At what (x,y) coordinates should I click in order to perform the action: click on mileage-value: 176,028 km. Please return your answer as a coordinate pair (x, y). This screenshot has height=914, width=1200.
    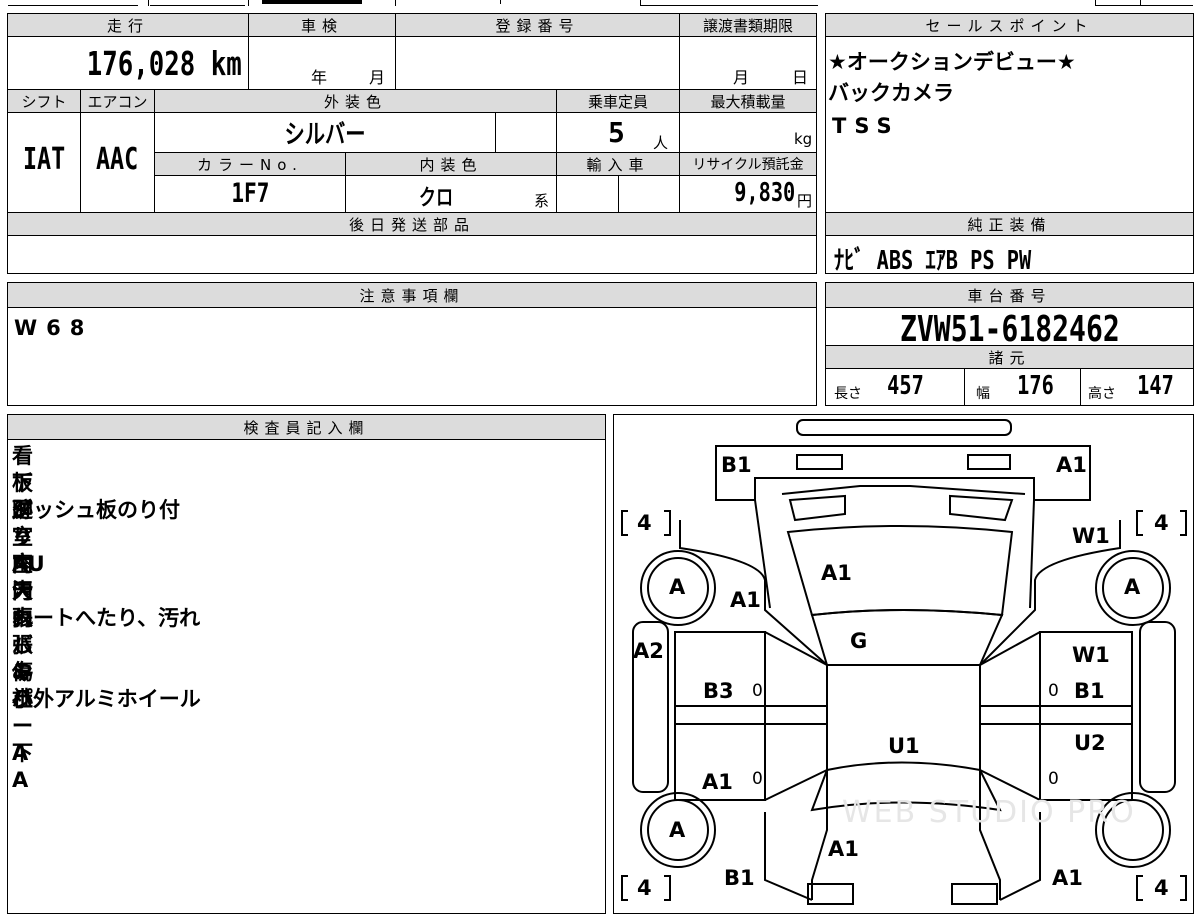
    Looking at the image, I should click on (164, 63).